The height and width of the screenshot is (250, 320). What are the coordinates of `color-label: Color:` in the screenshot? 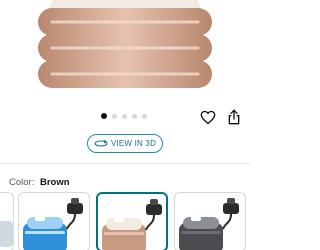 It's located at (22, 182).